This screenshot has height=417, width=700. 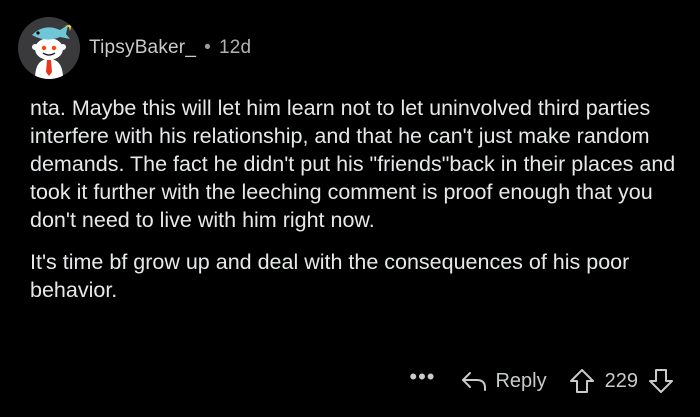 What do you see at coordinates (235, 47) in the screenshot?
I see `comment-age: 12d` at bounding box center [235, 47].